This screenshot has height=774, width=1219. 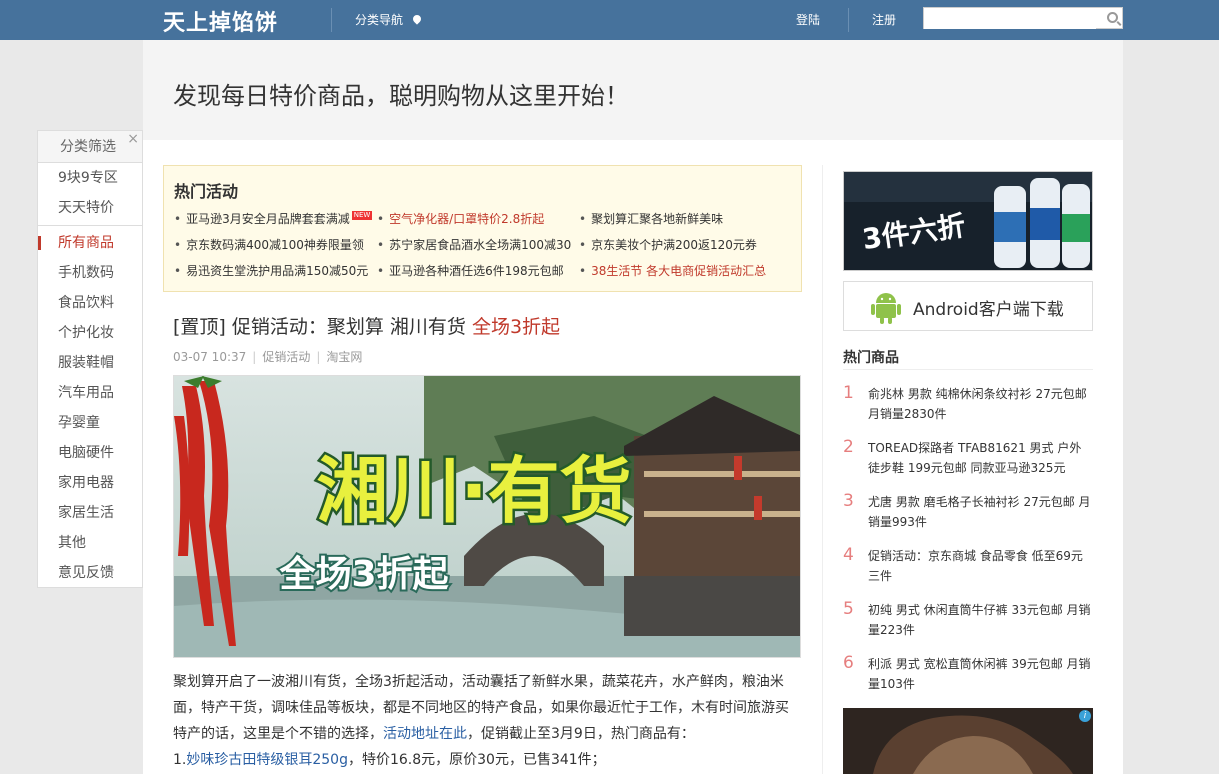 I want to click on hot-activity-item: 京东数码满400减100神券限量领, so click(x=269, y=244).